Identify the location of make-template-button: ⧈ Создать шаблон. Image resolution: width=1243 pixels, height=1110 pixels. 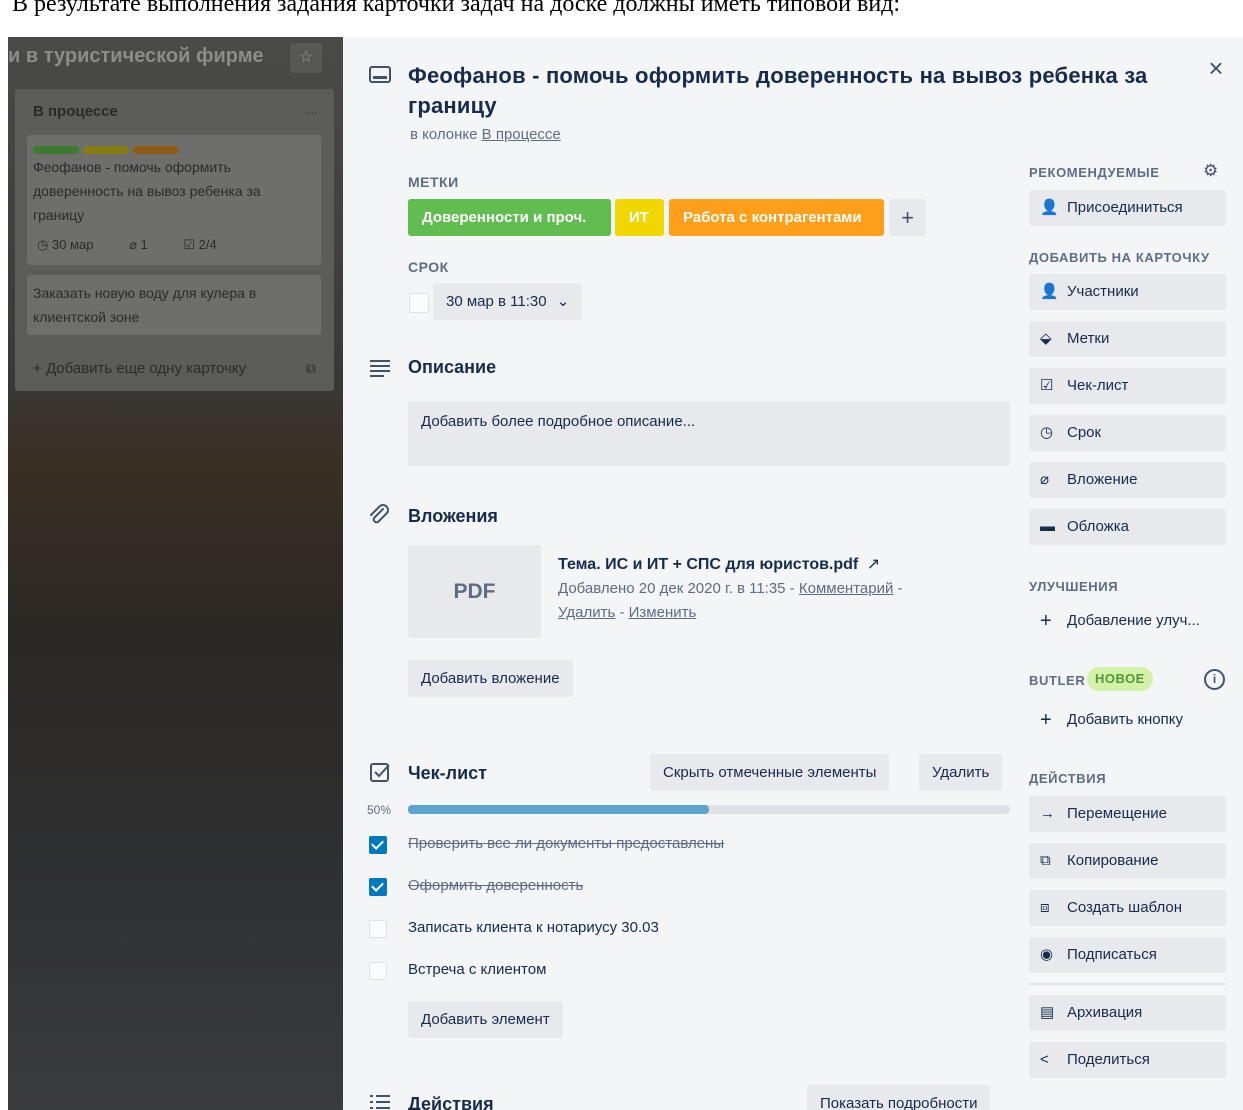
(1127, 908).